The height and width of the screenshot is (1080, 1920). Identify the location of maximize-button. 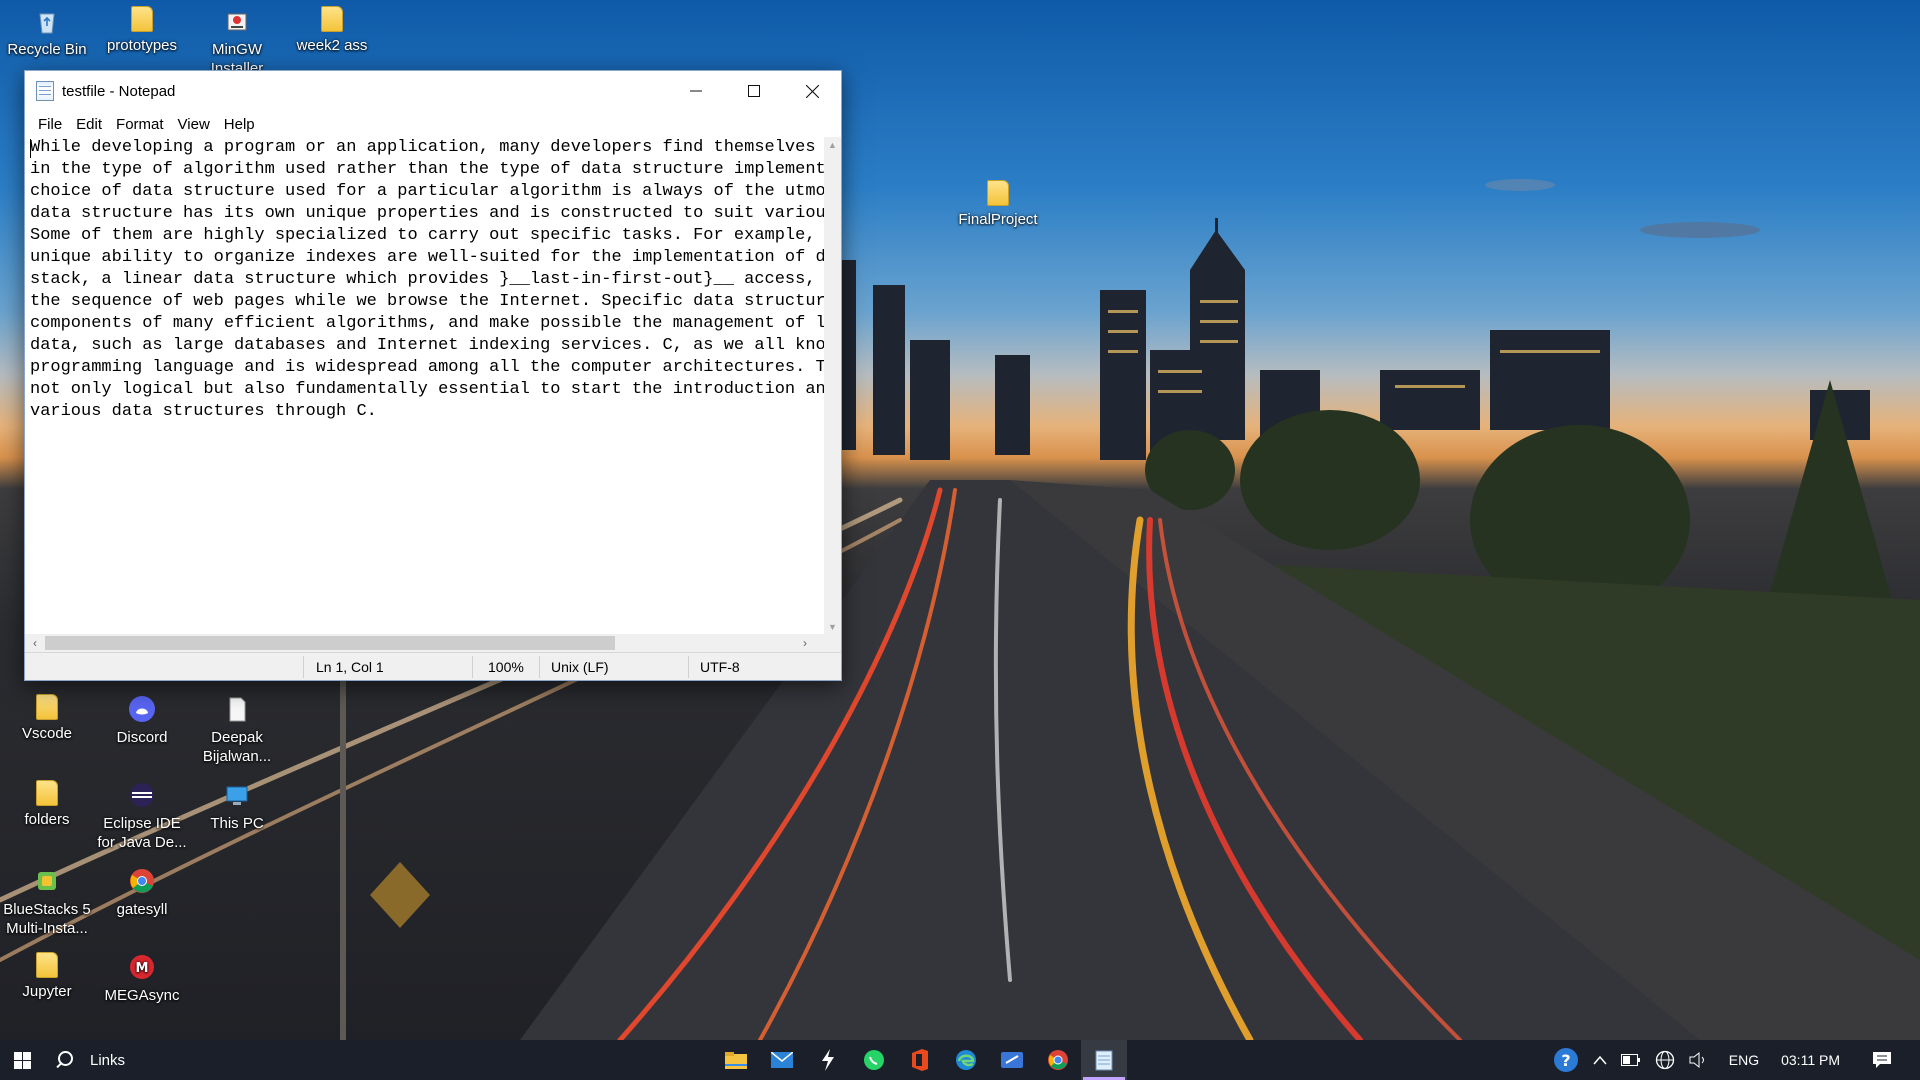
(754, 91).